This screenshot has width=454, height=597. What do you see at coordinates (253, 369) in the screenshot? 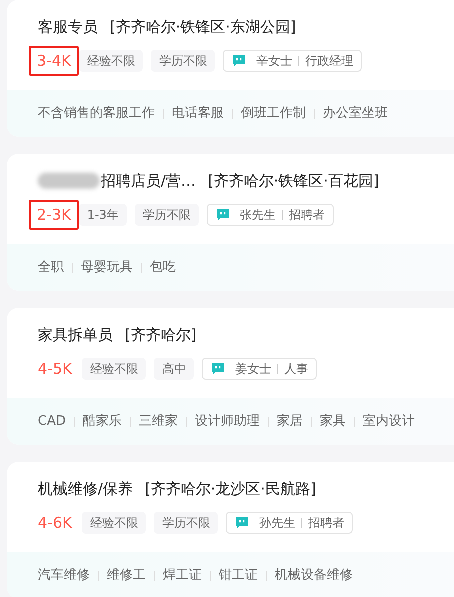
I see `recruiter-name: 姜女士` at bounding box center [253, 369].